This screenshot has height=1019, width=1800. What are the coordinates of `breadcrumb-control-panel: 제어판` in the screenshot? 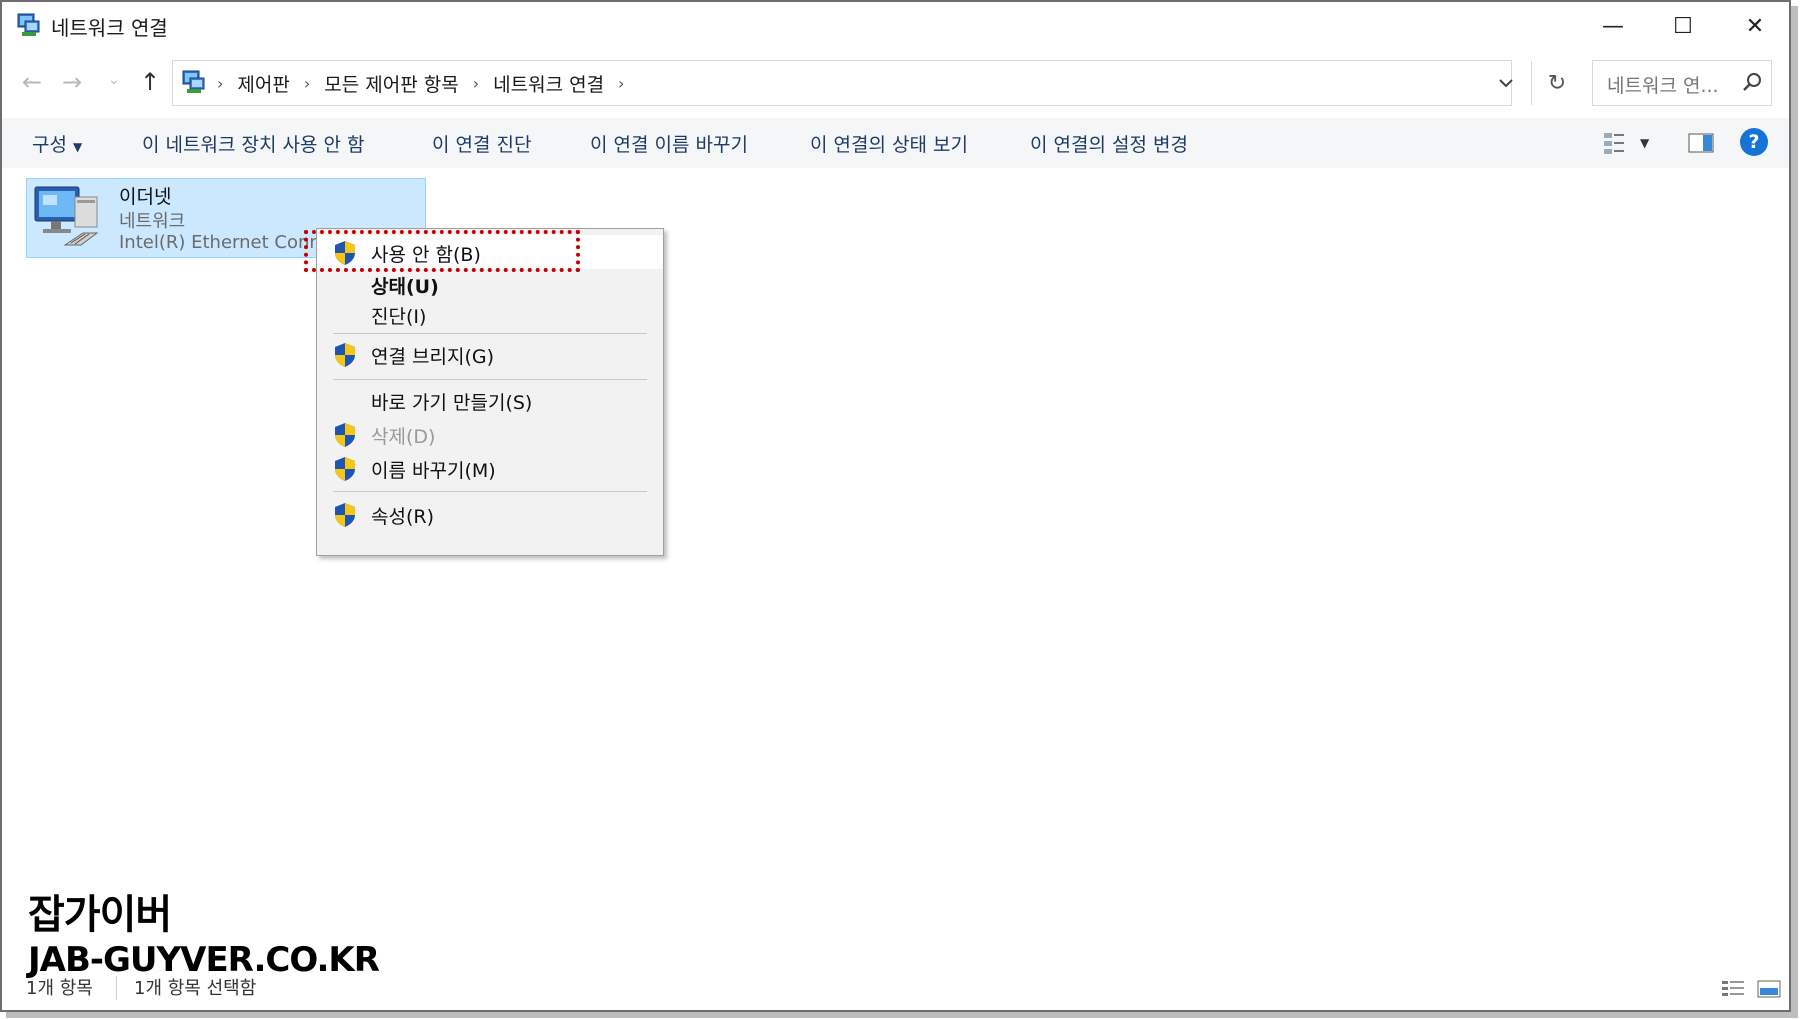 It's located at (263, 83).